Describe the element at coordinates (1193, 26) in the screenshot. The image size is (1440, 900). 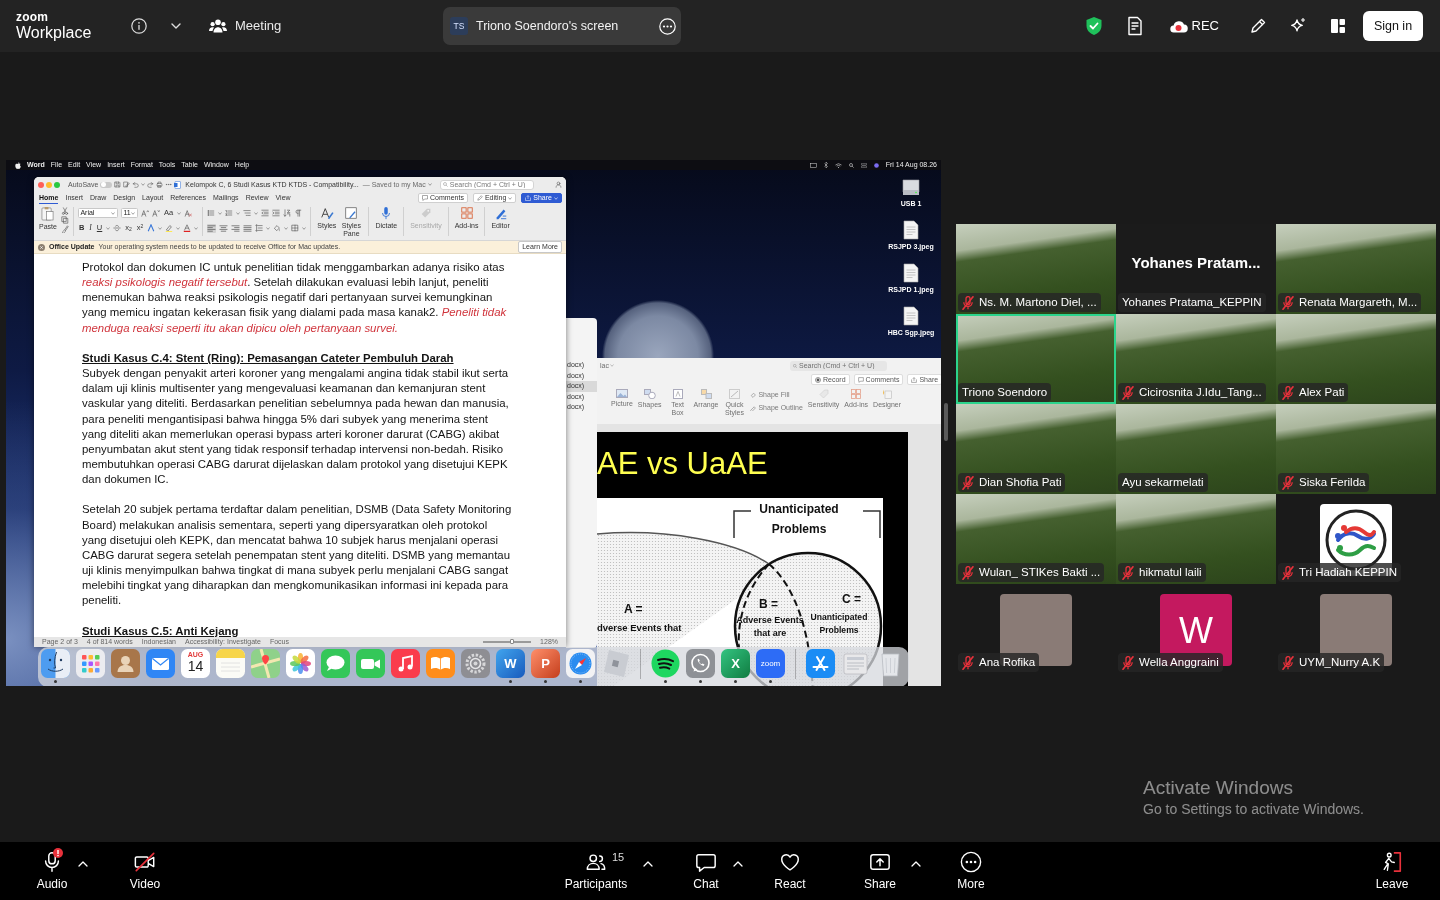
I see `record-button: REC` at that location.